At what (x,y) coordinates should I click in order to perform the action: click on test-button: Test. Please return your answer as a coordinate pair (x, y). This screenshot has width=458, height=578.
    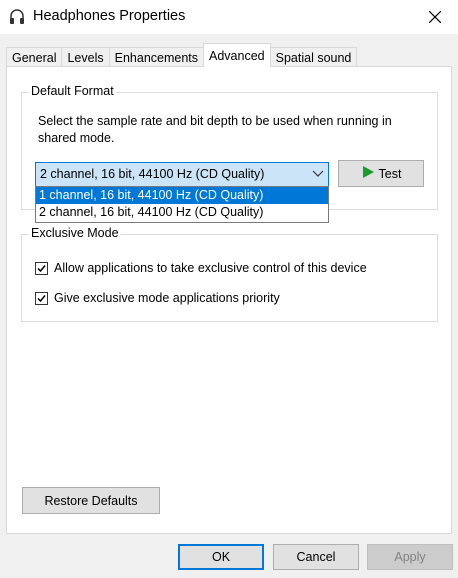
    Looking at the image, I should click on (381, 173).